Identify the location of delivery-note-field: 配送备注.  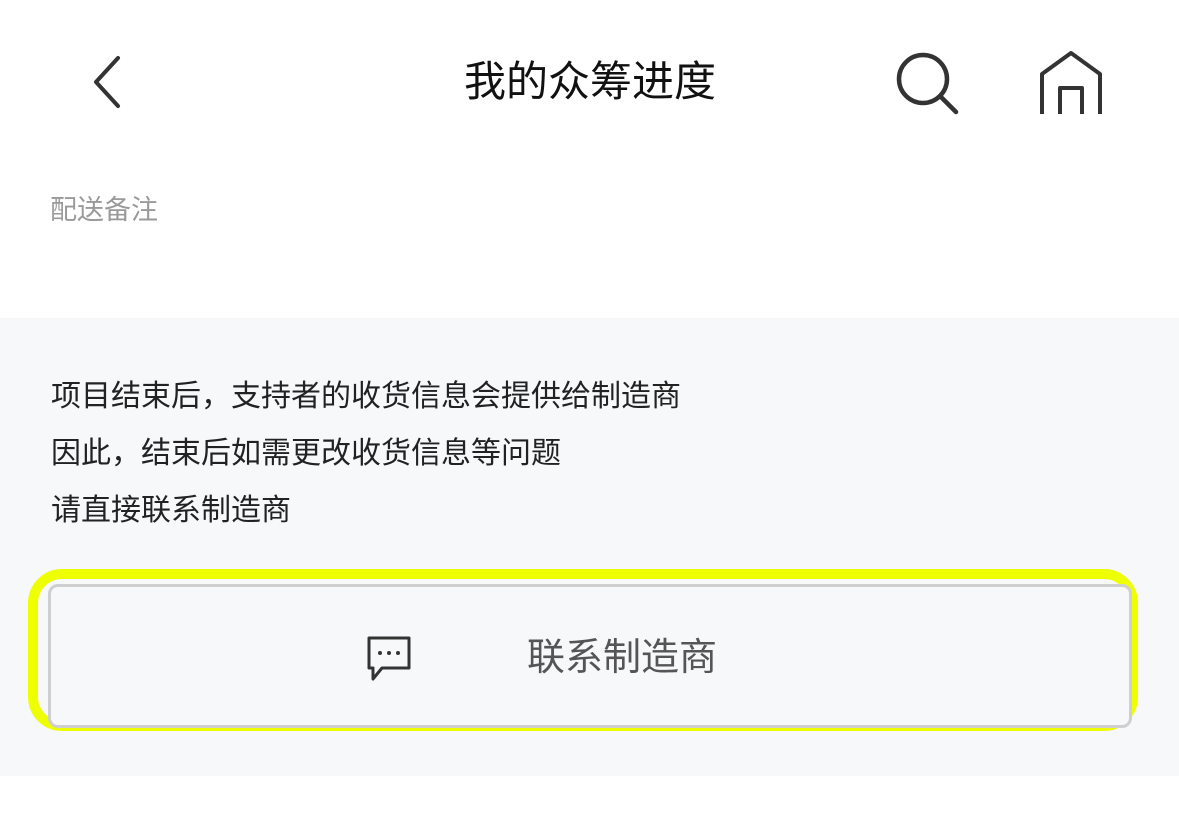
(190, 211).